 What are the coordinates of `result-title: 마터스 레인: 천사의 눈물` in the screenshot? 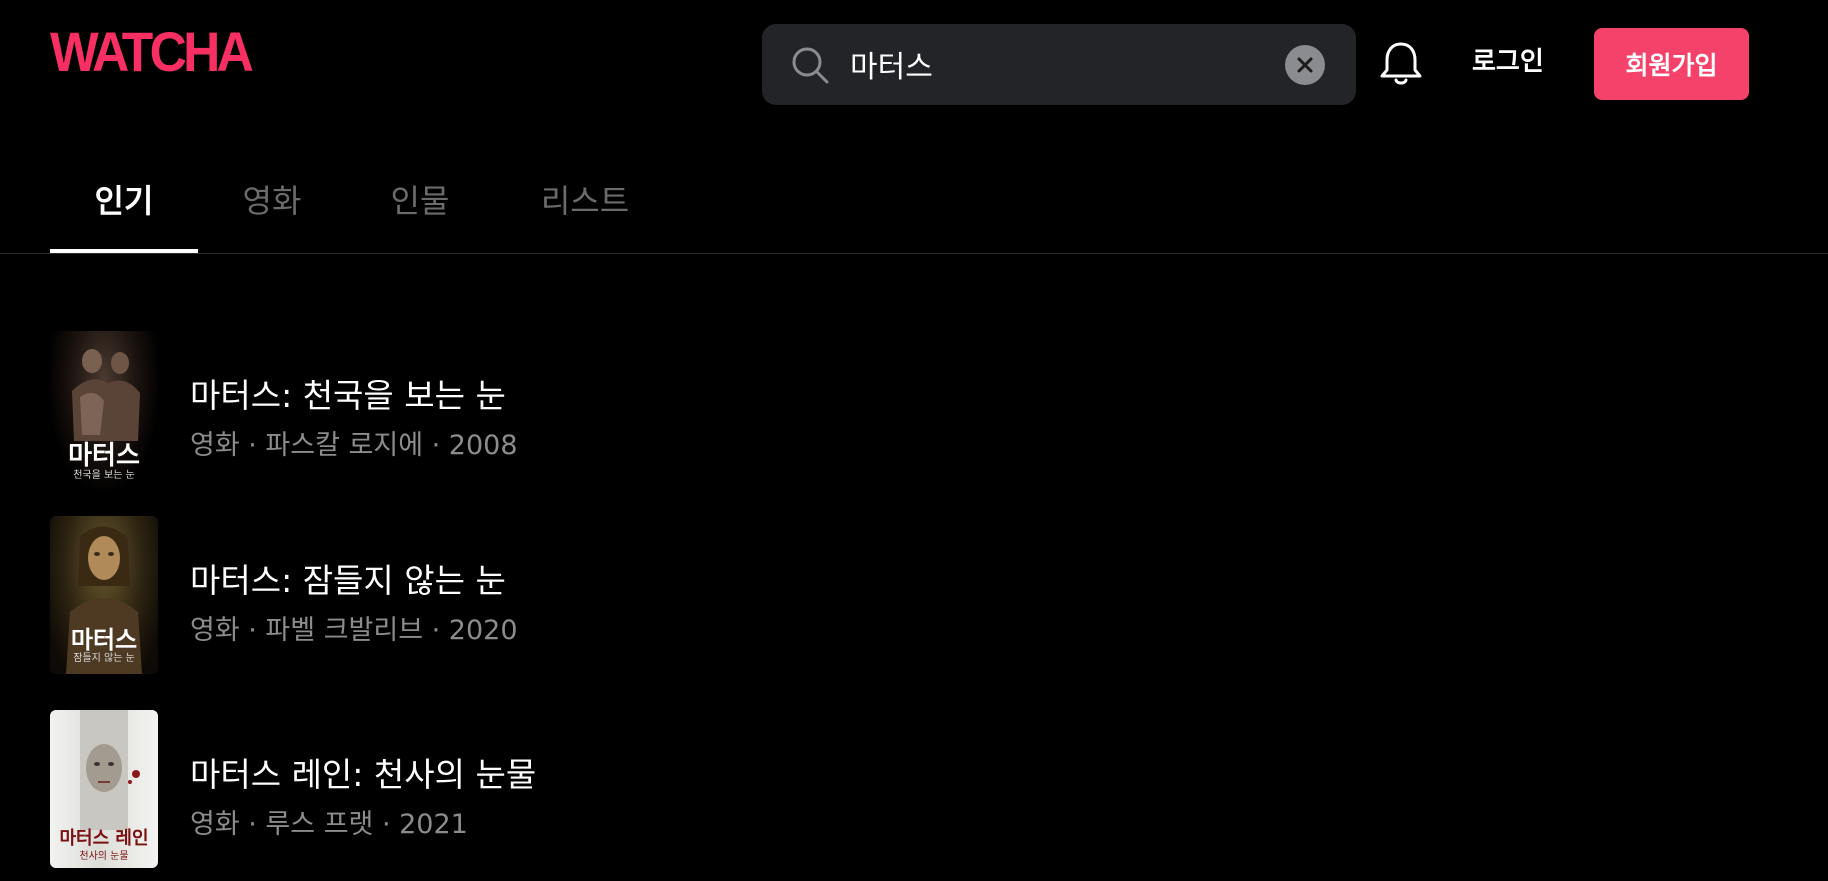 It's located at (363, 774).